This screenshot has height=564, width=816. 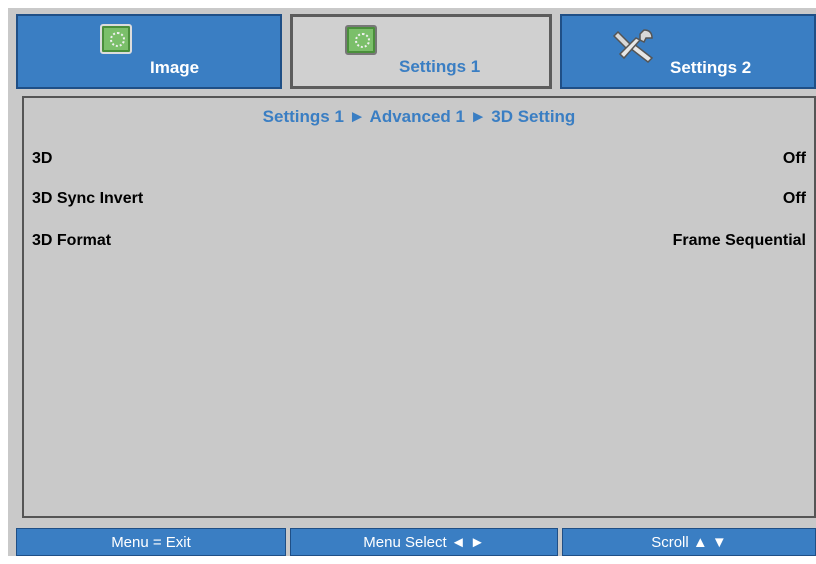 What do you see at coordinates (175, 67) in the screenshot?
I see `tab-image-label: Image` at bounding box center [175, 67].